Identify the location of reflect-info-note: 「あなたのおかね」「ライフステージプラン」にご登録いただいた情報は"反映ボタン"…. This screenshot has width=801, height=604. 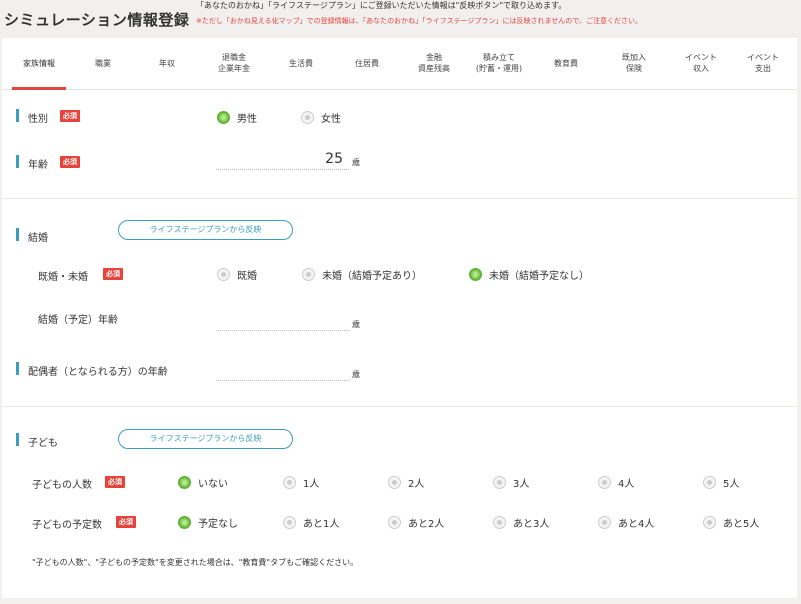
(381, 5).